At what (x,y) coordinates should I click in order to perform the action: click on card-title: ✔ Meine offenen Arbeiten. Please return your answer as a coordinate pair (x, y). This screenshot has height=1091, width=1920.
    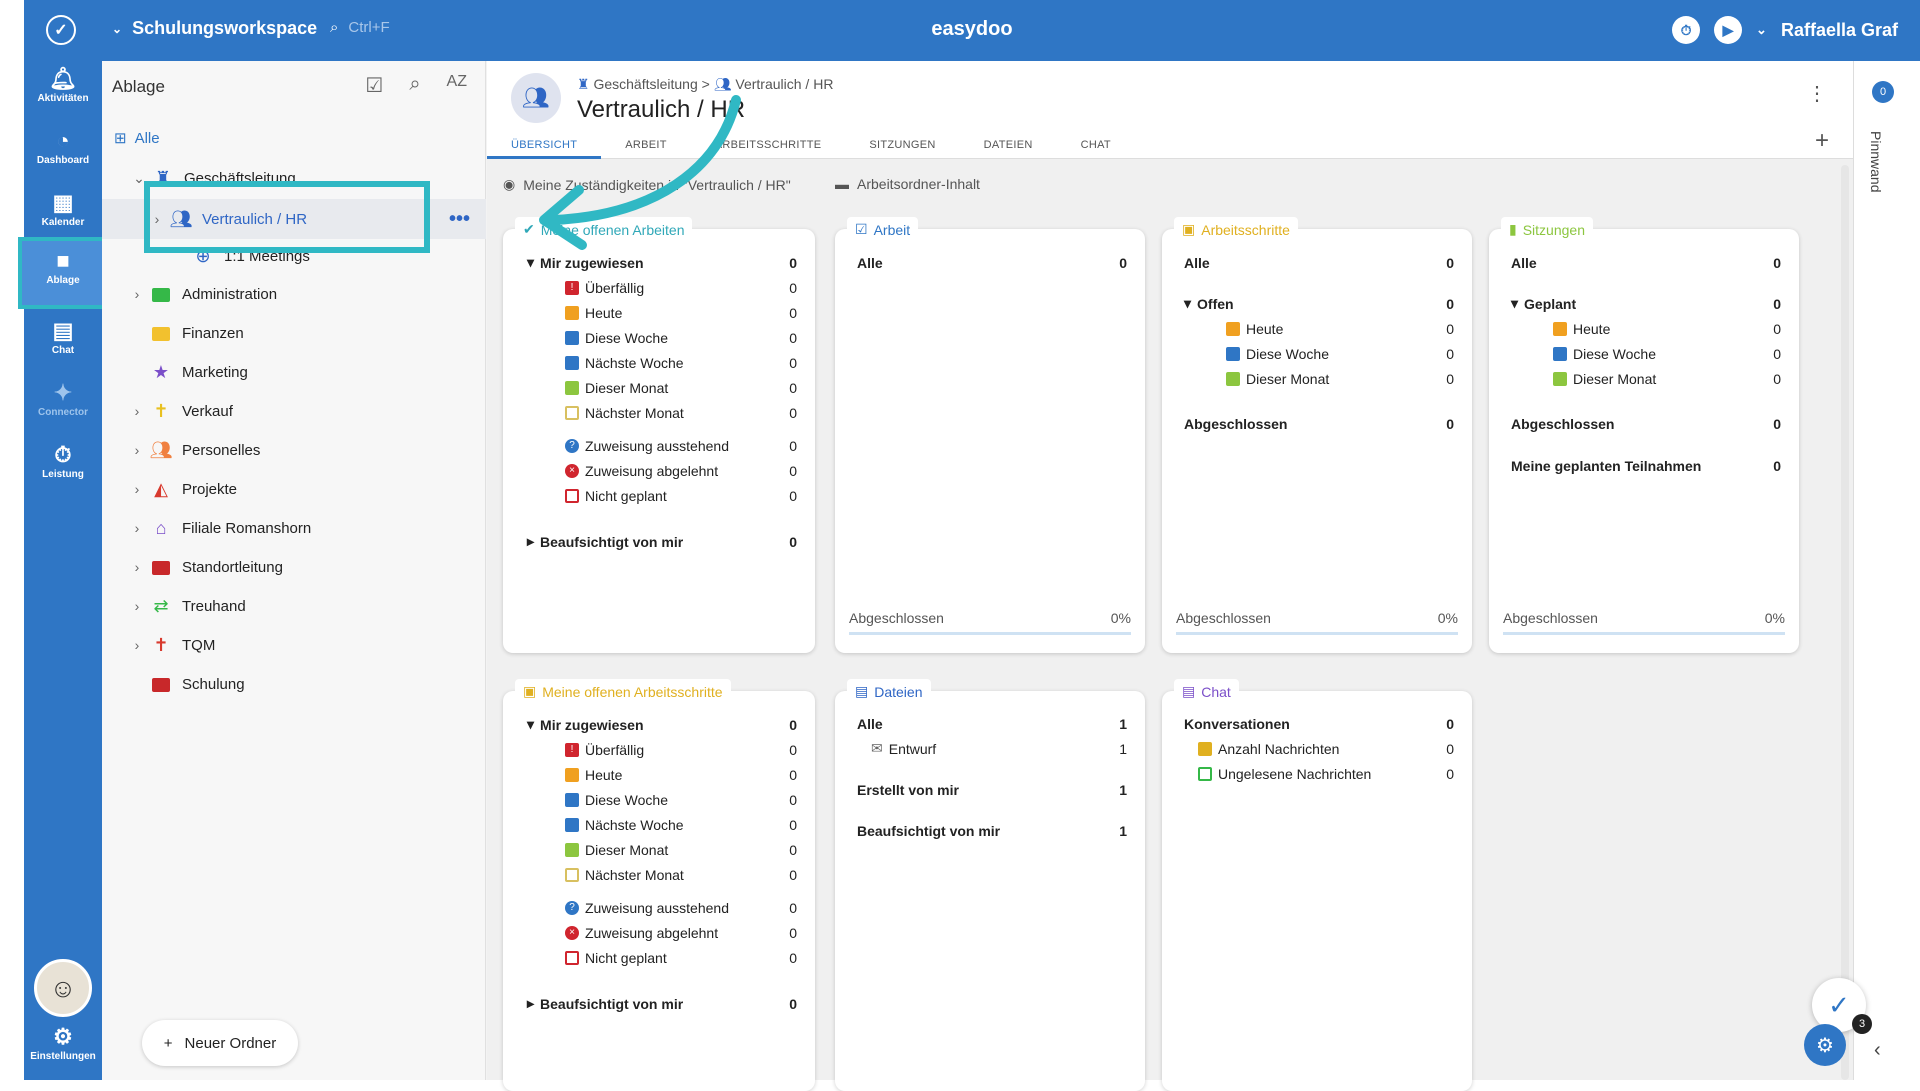
    Looking at the image, I should click on (604, 229).